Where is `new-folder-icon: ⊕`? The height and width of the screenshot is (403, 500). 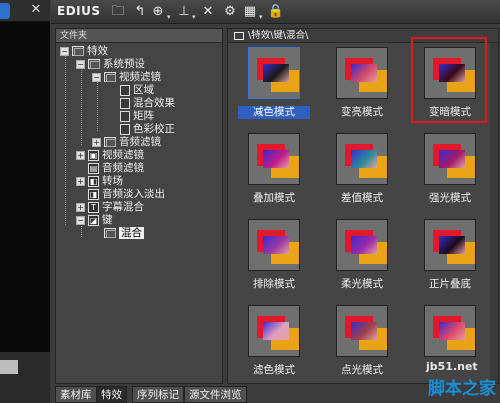 new-folder-icon: ⊕ is located at coordinates (158, 12).